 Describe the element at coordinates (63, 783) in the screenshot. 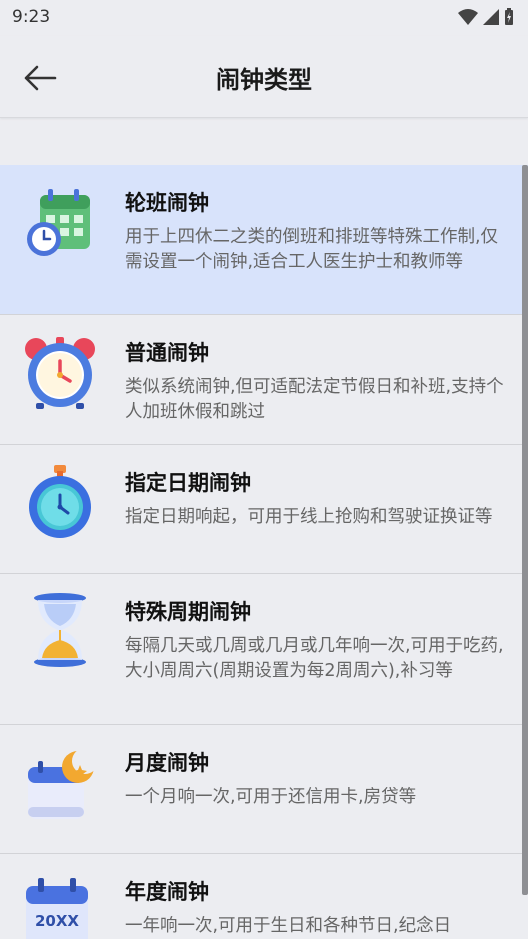

I see `moon-calendar-icon` at that location.